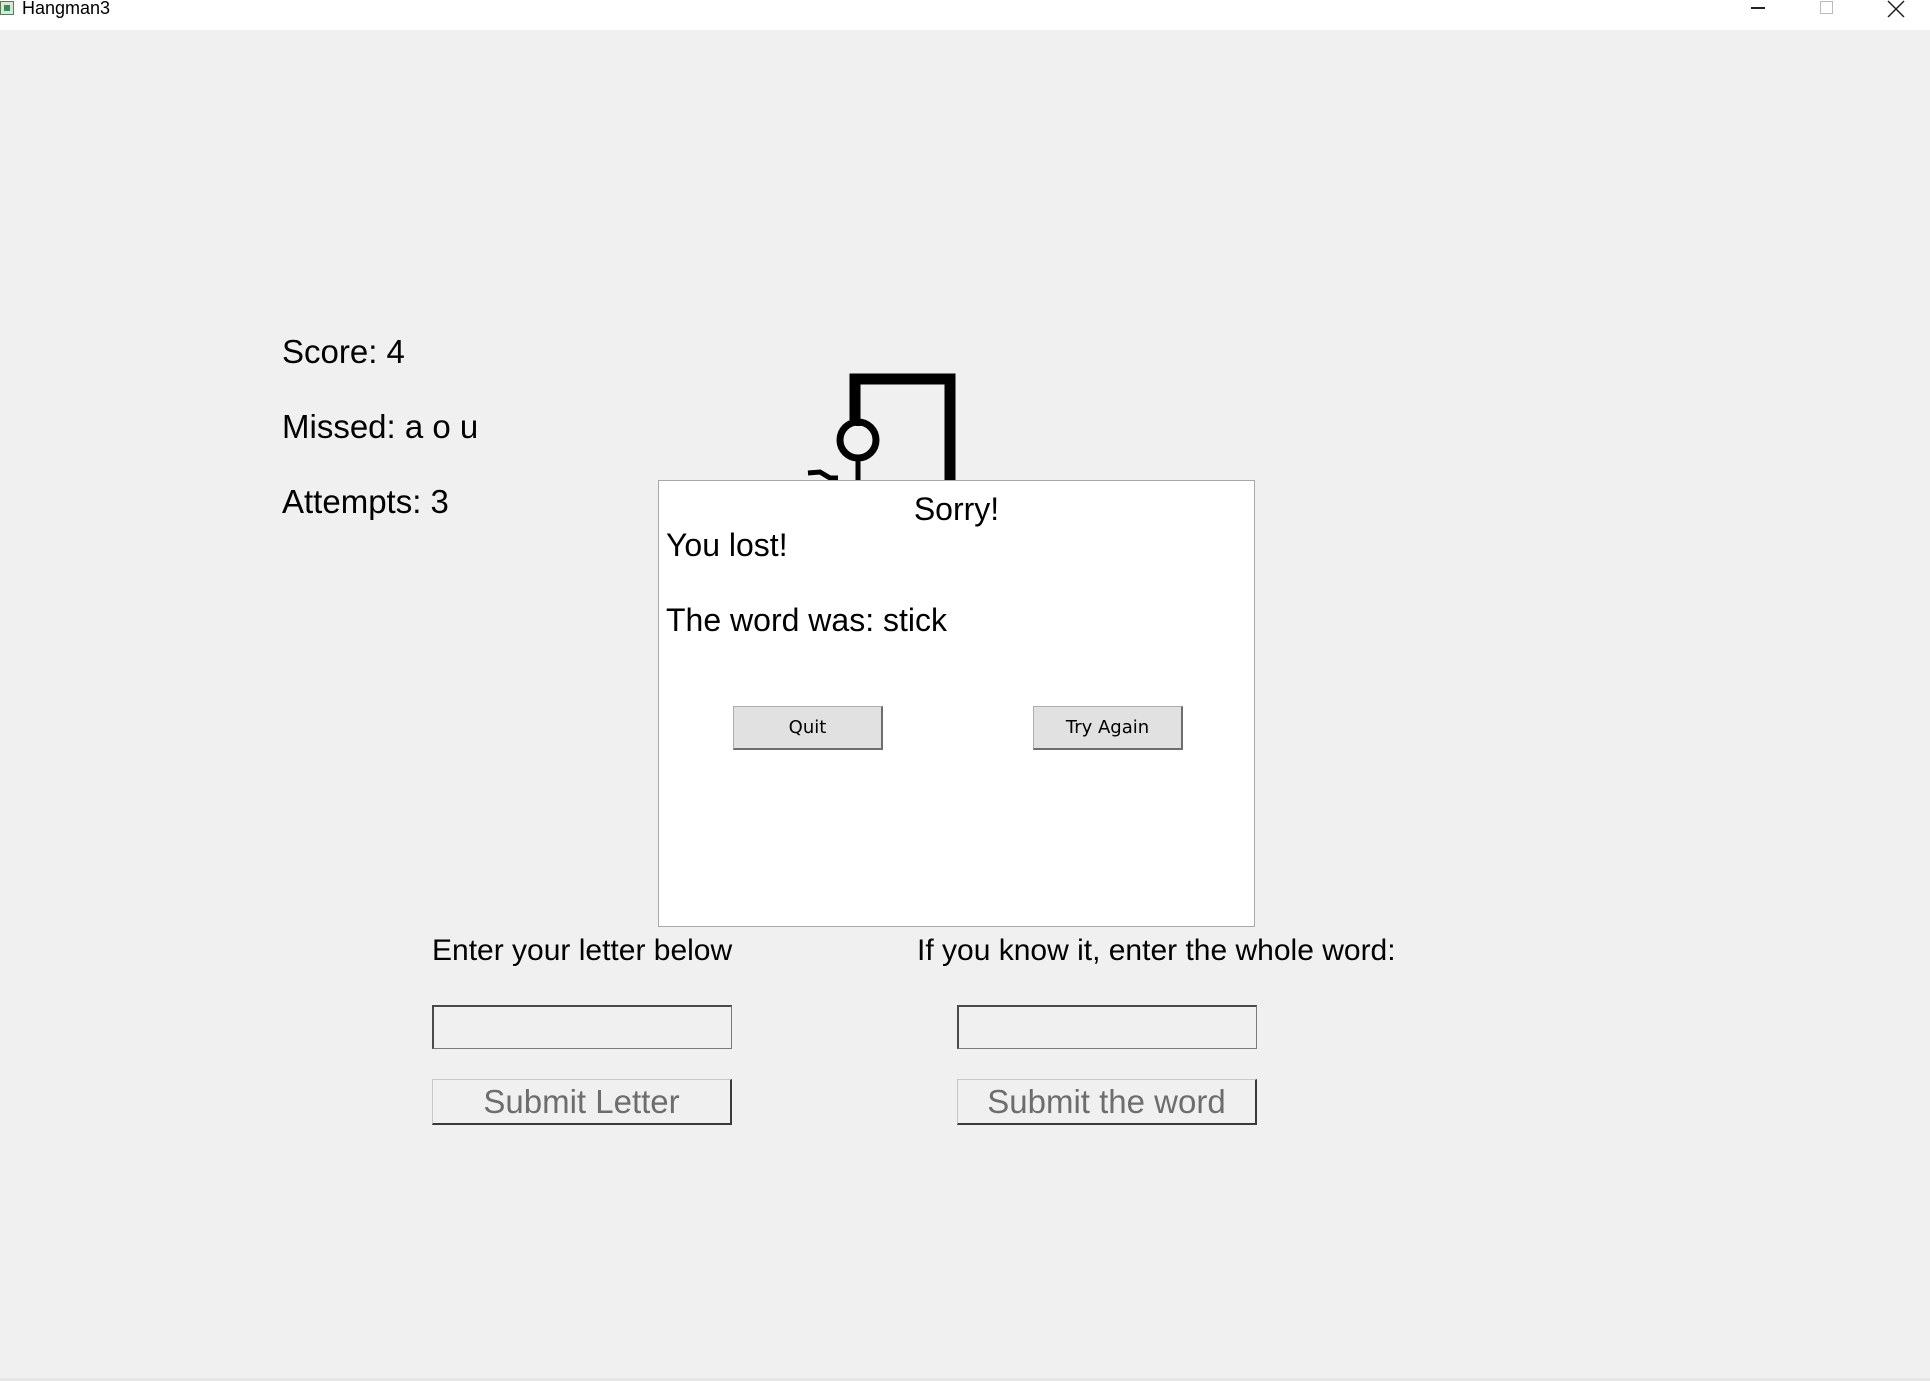 The image size is (1930, 1381). I want to click on dialog-title: Sorry!, so click(956, 509).